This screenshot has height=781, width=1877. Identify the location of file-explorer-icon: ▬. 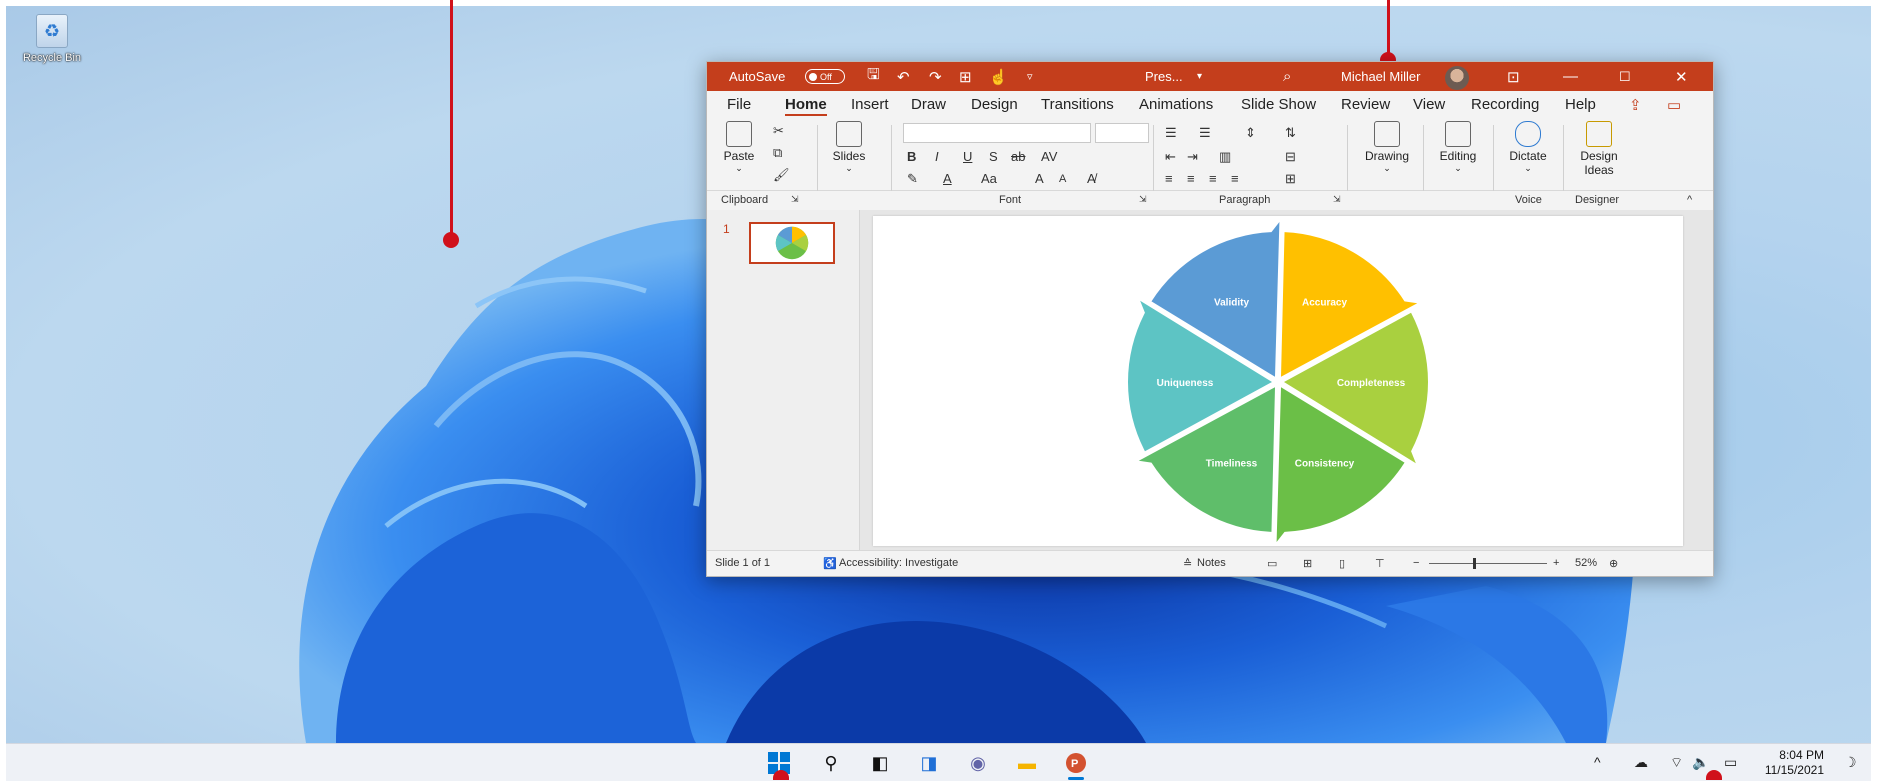
(1027, 763).